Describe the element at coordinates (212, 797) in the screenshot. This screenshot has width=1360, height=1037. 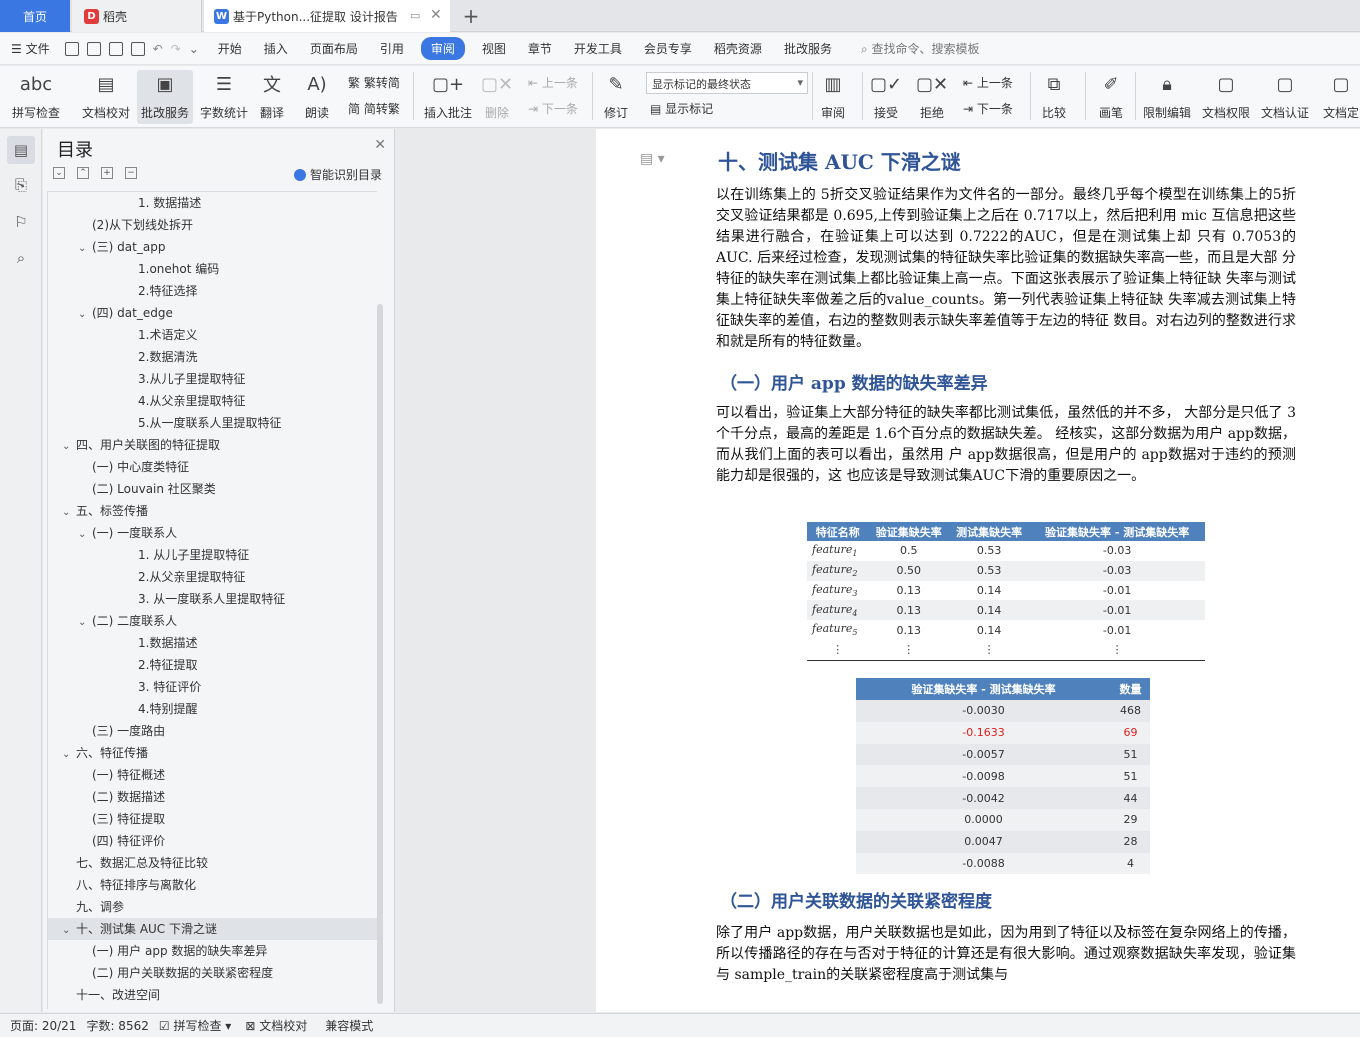
I see `toc-item: (二) 数据描述` at that location.